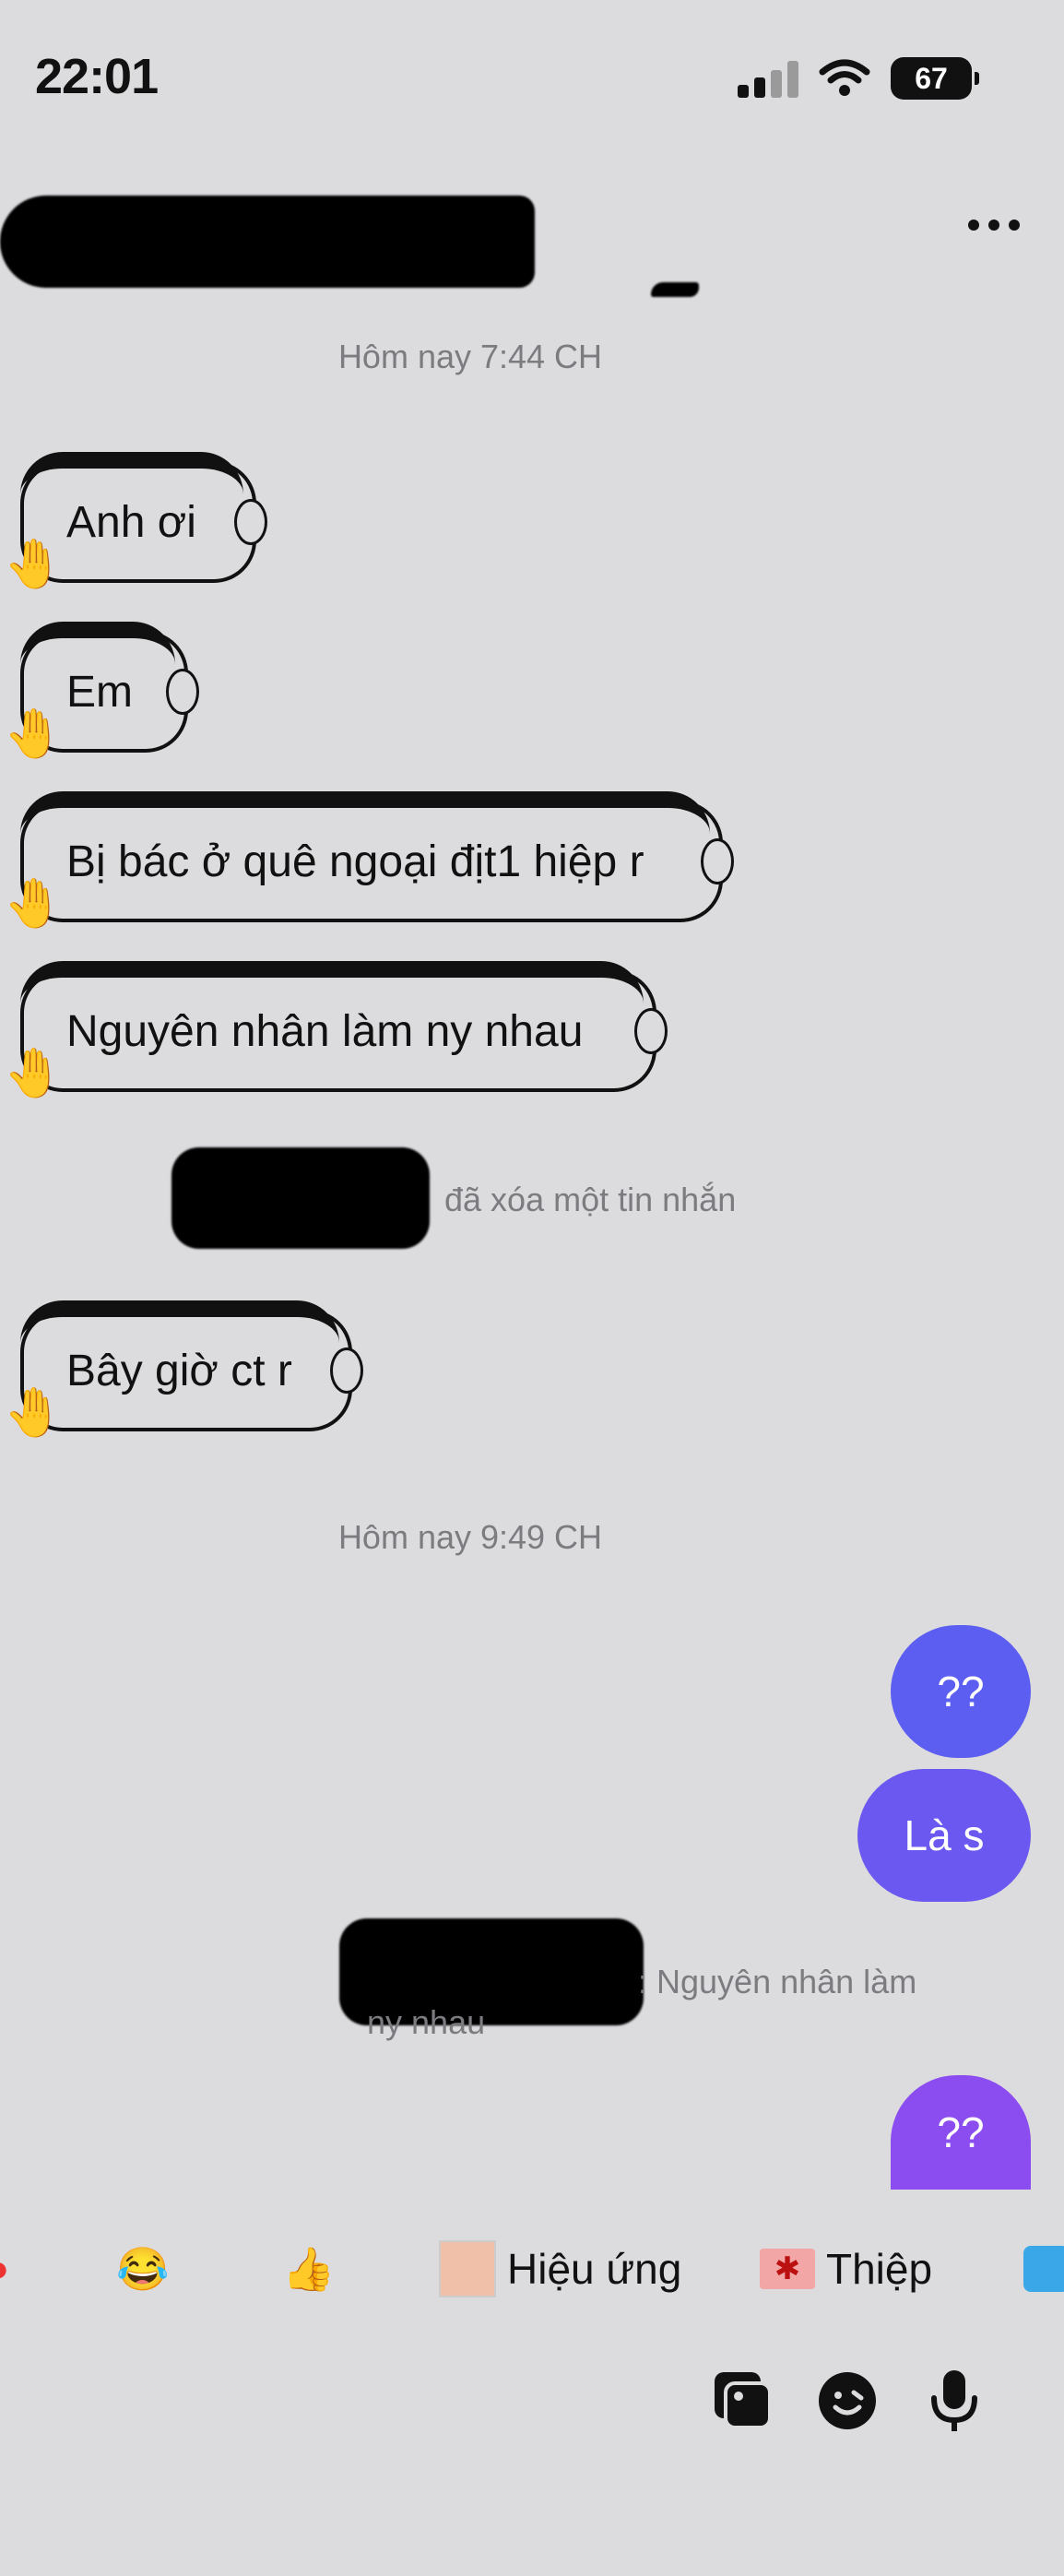  What do you see at coordinates (844, 77) in the screenshot?
I see `wifi-icon` at bounding box center [844, 77].